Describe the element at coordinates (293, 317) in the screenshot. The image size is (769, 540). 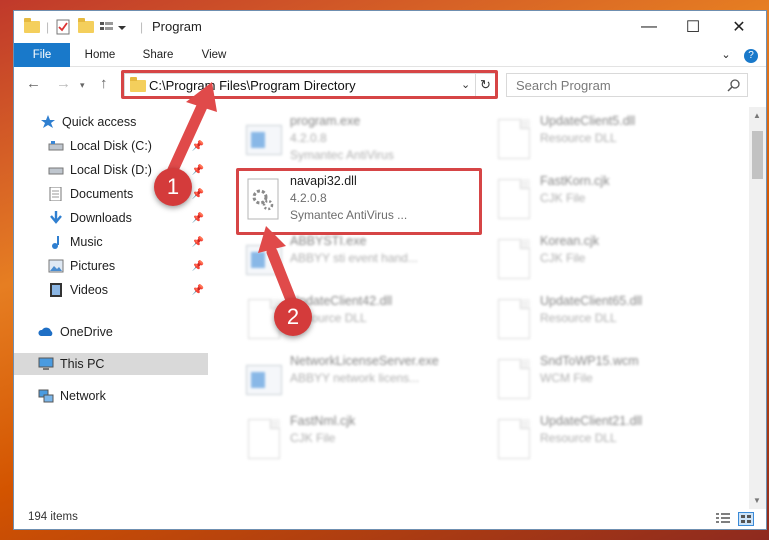
I see `step-2-badge: 2` at that location.